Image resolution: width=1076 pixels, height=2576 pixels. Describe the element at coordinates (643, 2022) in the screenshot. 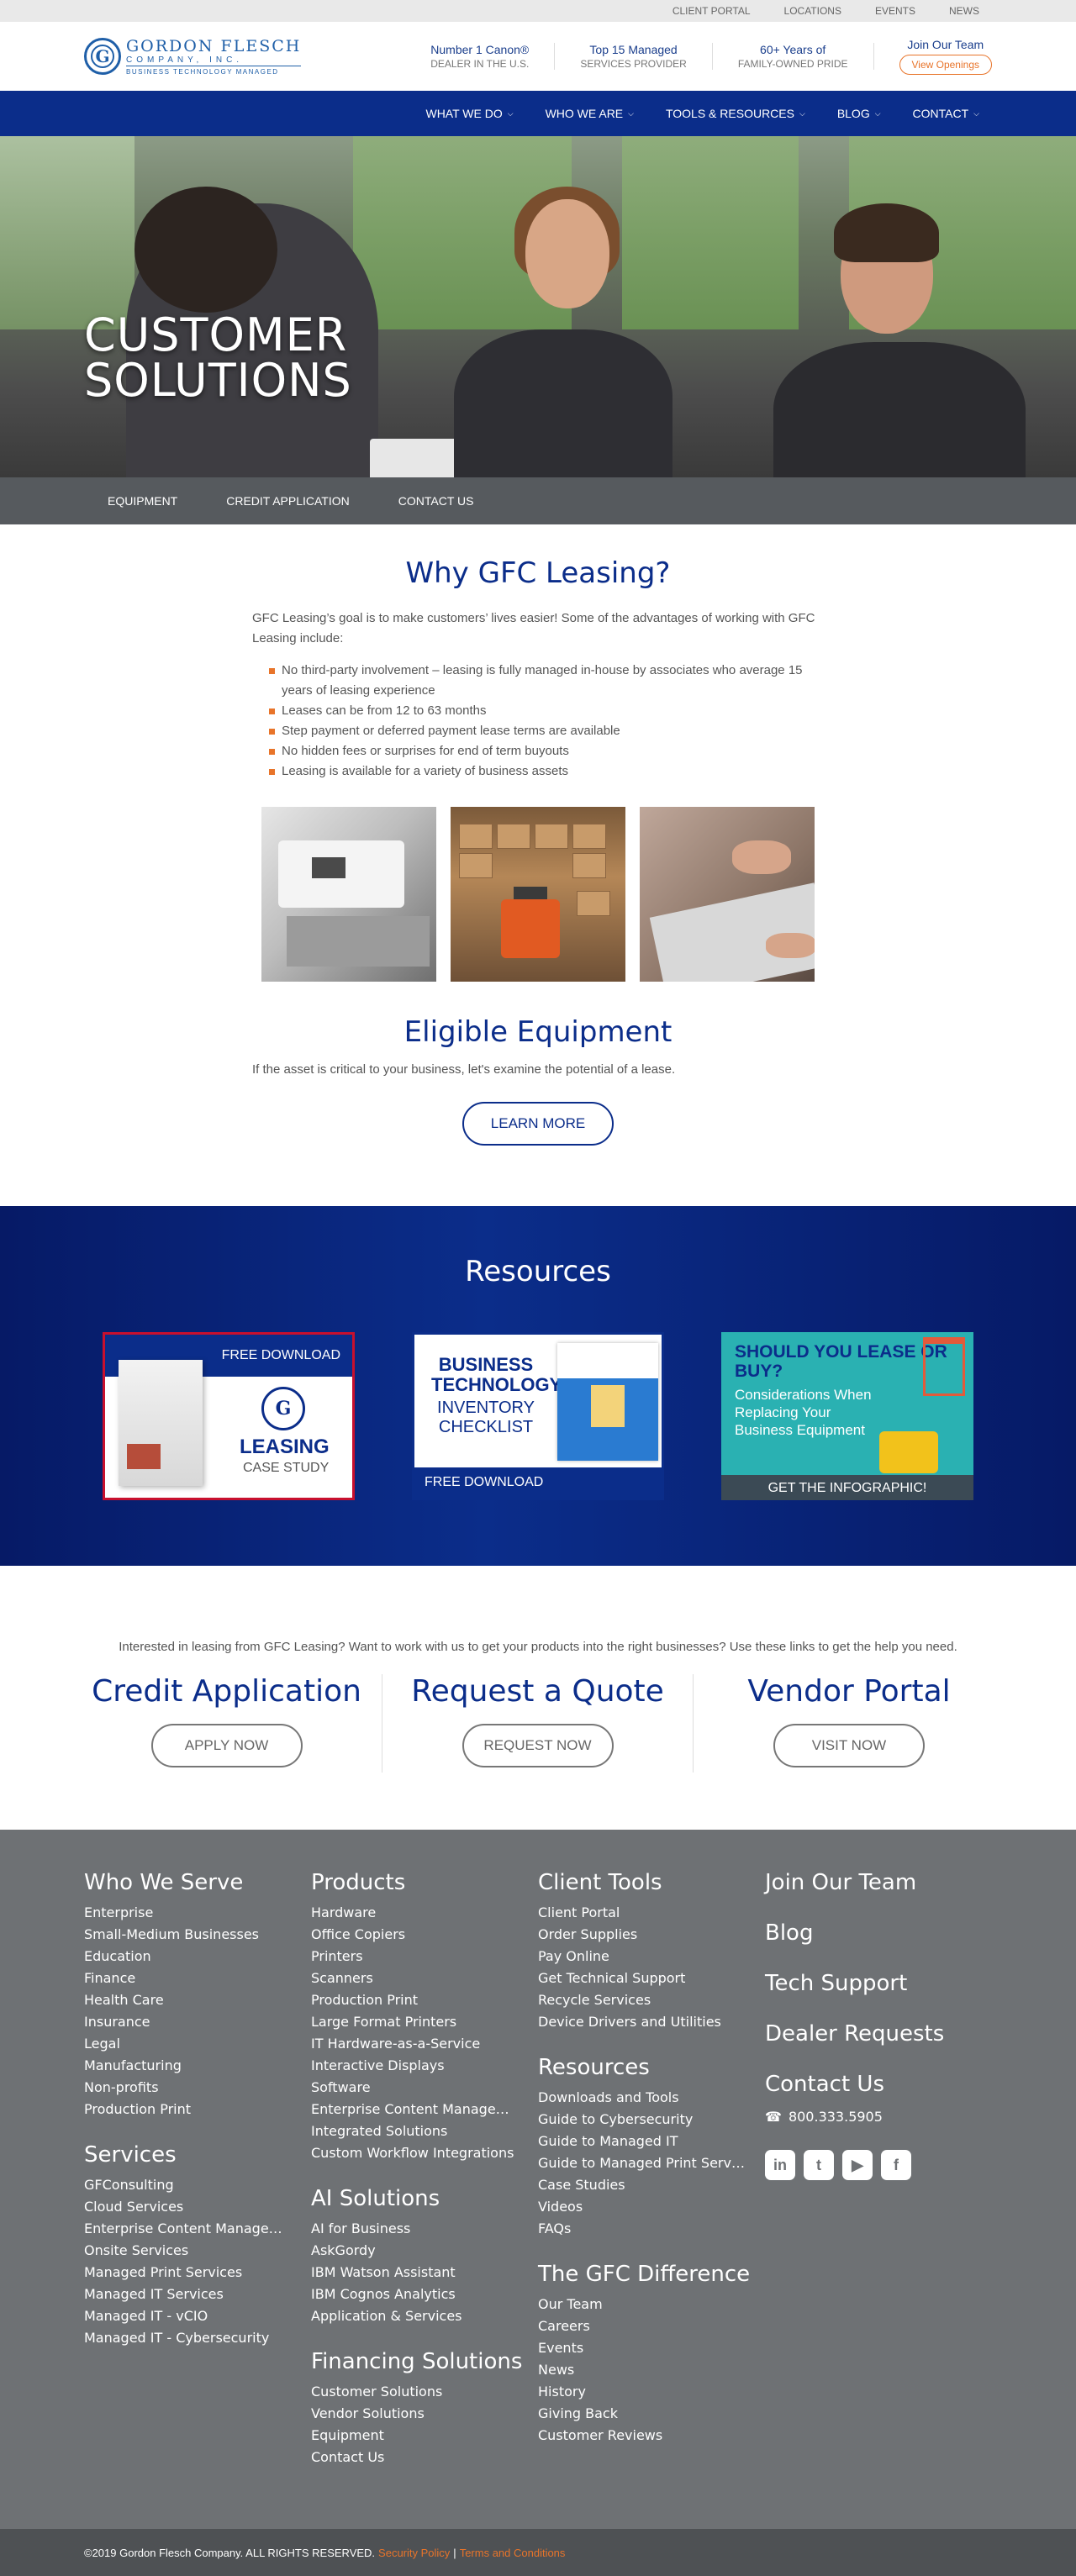

I see `footer-link: Device Drivers and Utilities` at that location.